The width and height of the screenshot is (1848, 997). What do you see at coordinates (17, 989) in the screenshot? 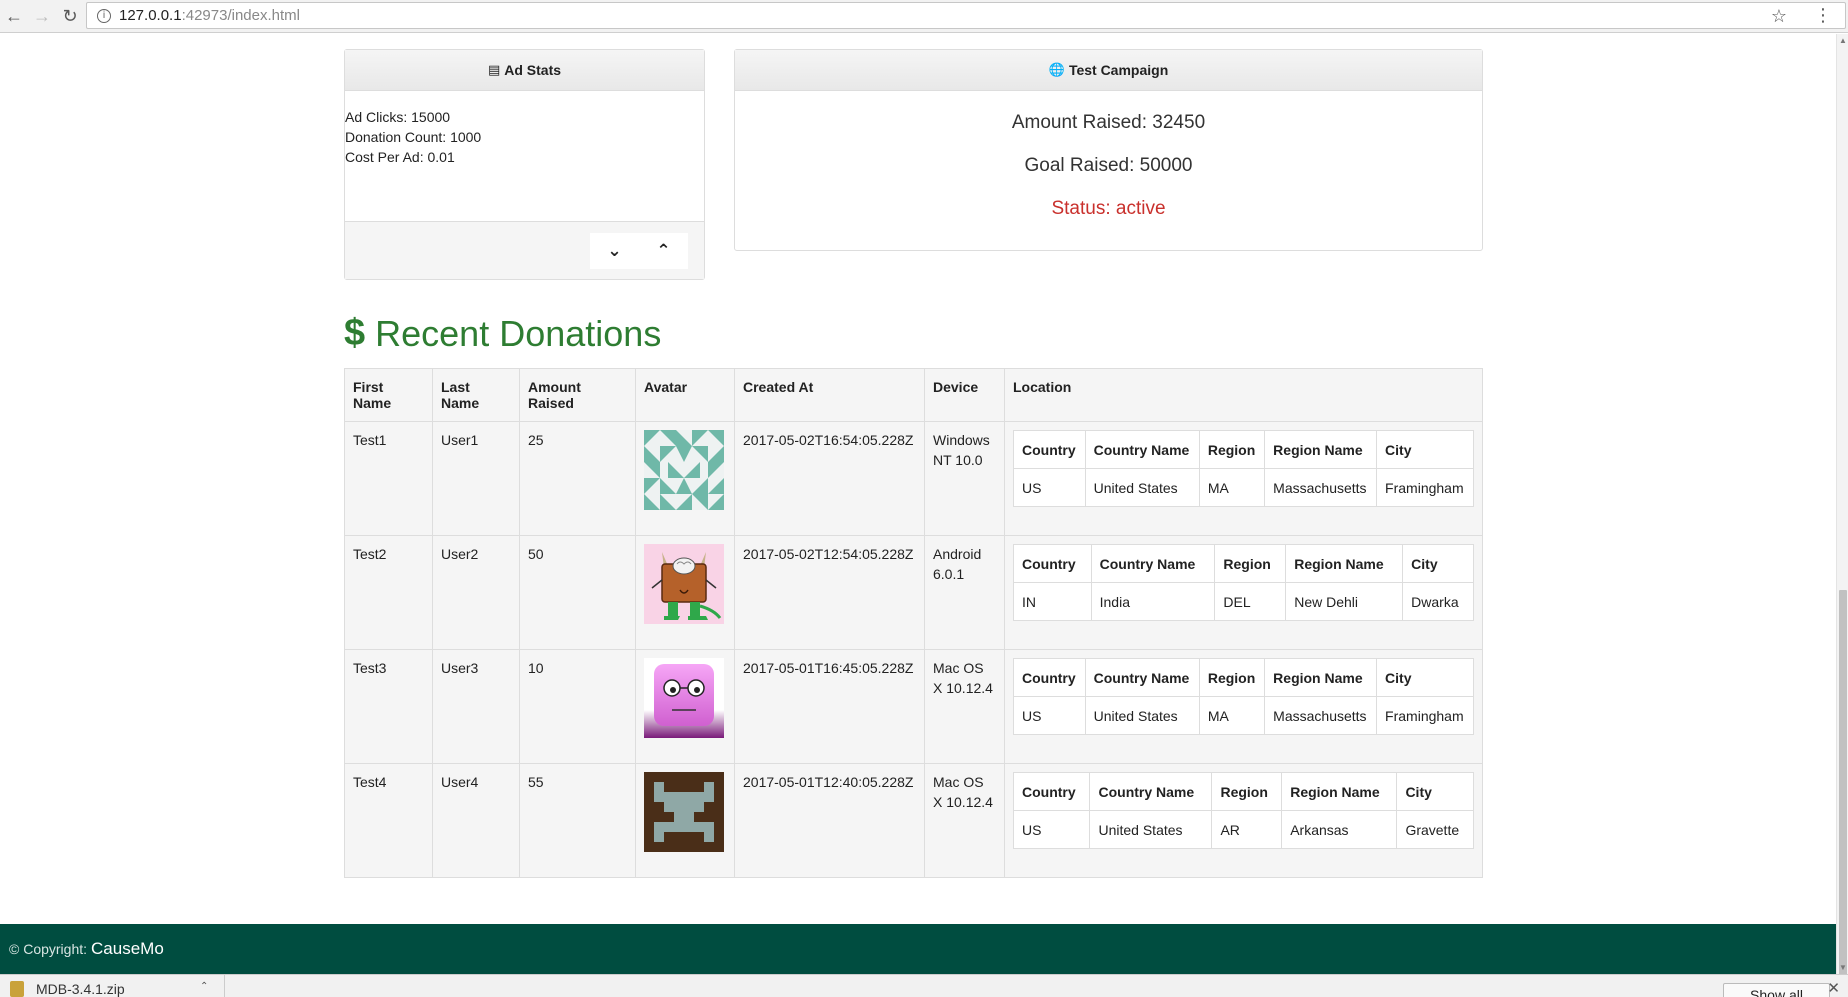
I see `zip-file-icon` at bounding box center [17, 989].